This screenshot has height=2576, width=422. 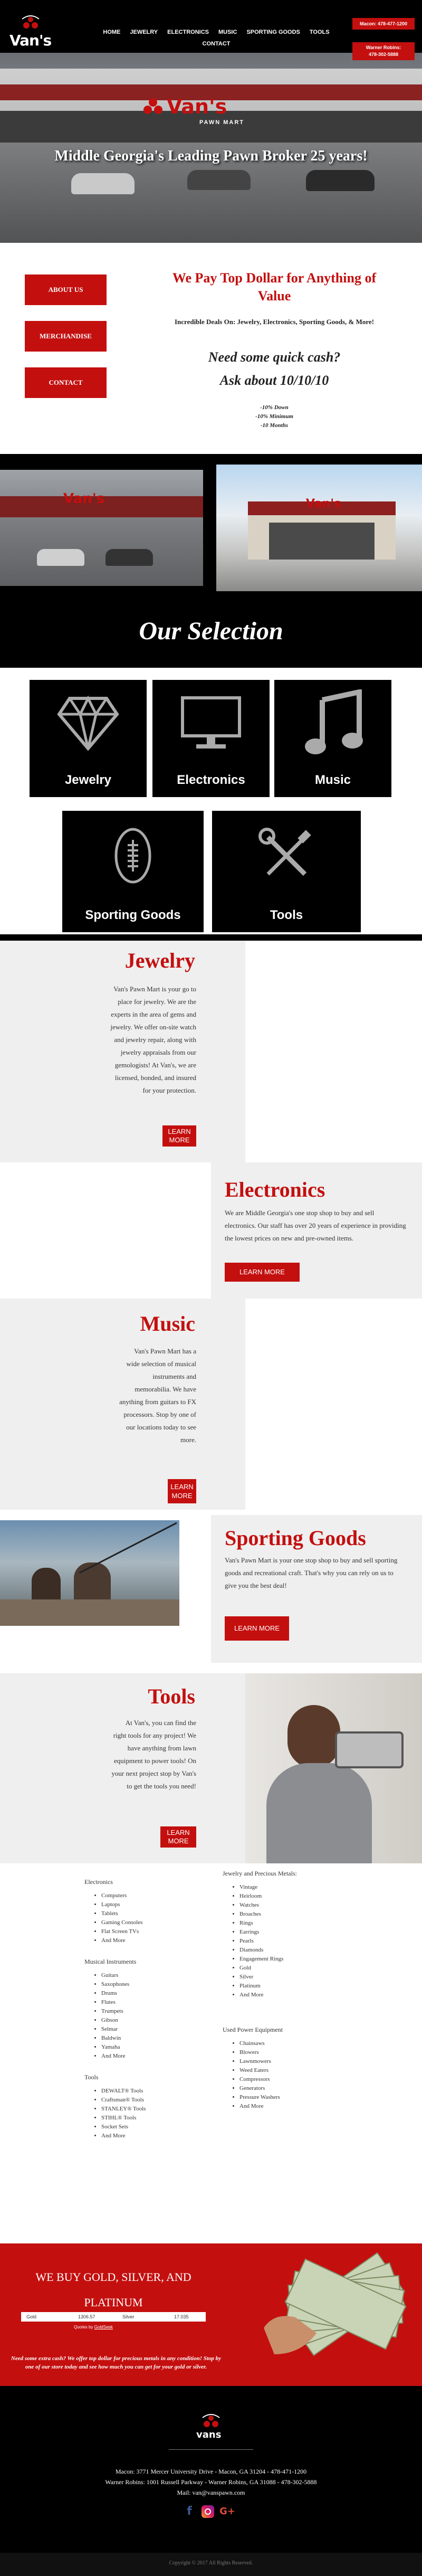 I want to click on tools-learn-more-button: LEARN MORE, so click(x=178, y=1837).